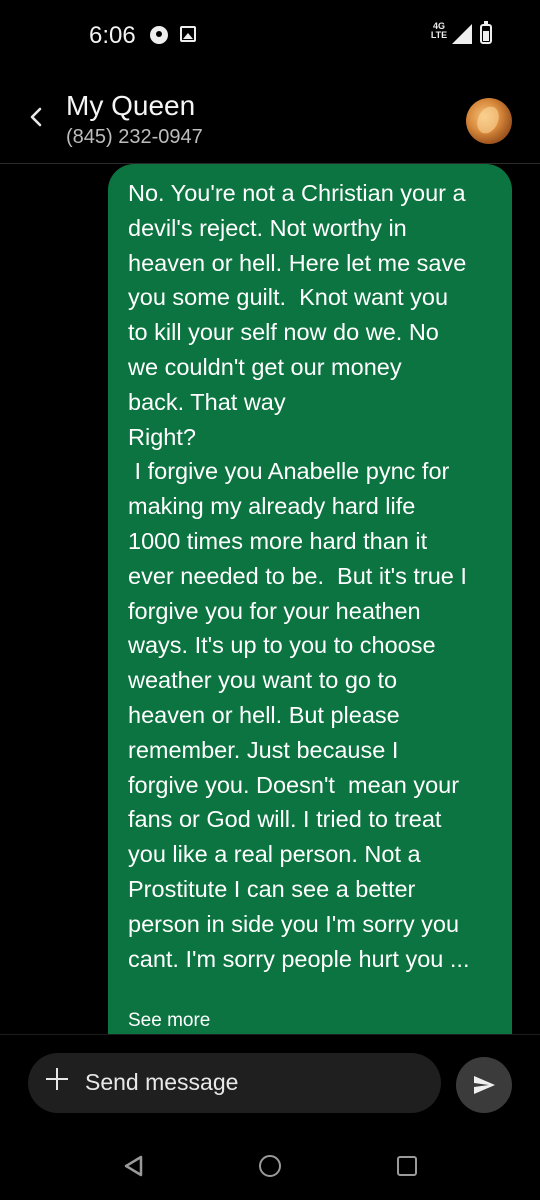 The image size is (540, 1200). Describe the element at coordinates (134, 137) in the screenshot. I see `contact-number: (845) 232-0947` at that location.